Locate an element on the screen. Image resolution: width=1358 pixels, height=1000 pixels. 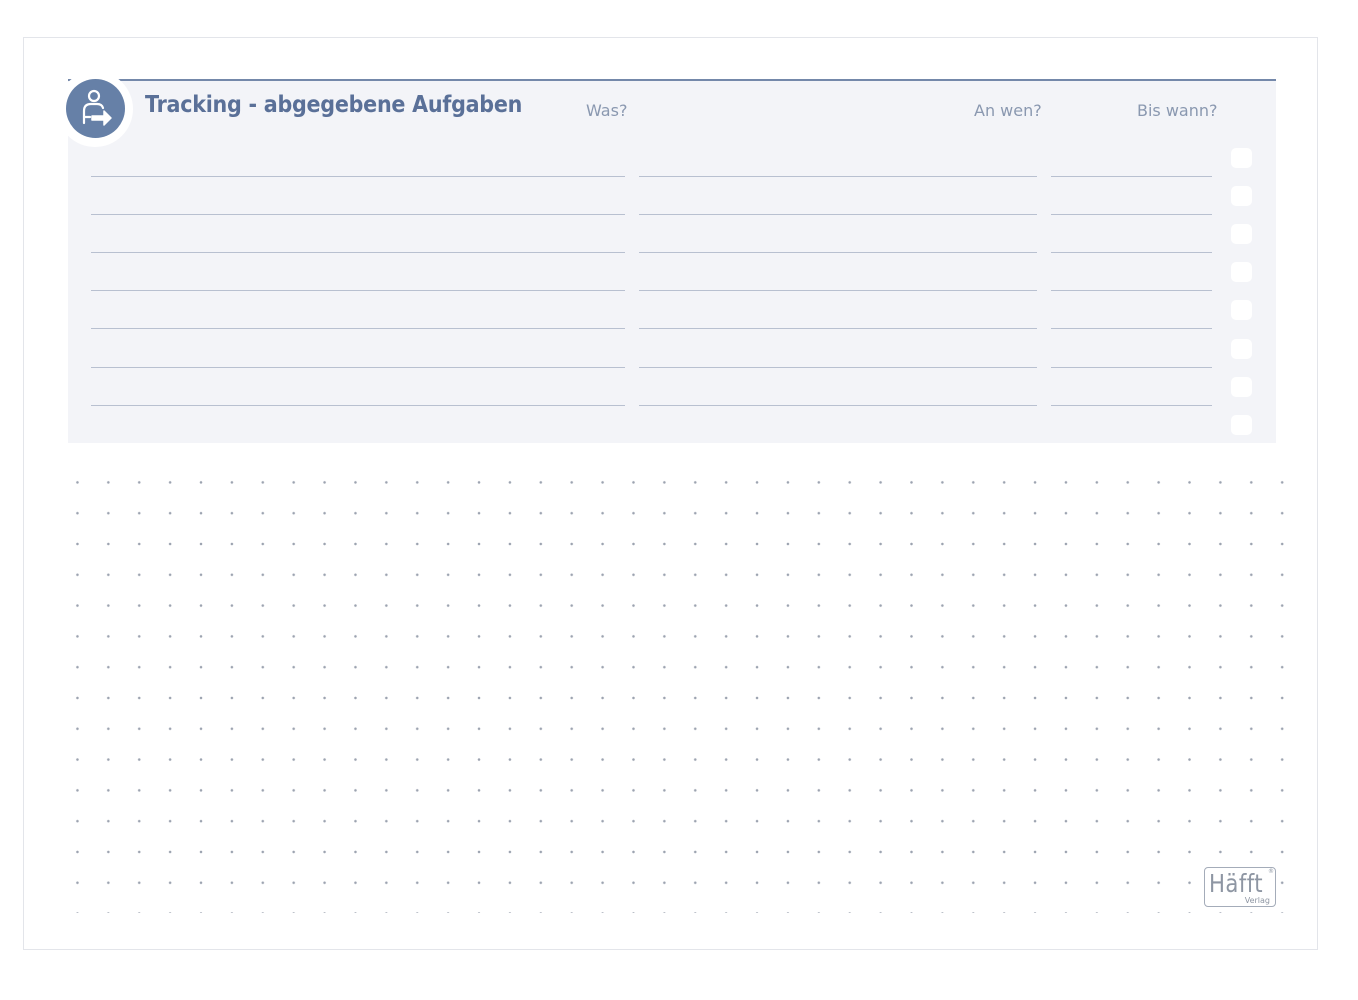
page-title: Tracking - abgegebene Aufgaben is located at coordinates (334, 105).